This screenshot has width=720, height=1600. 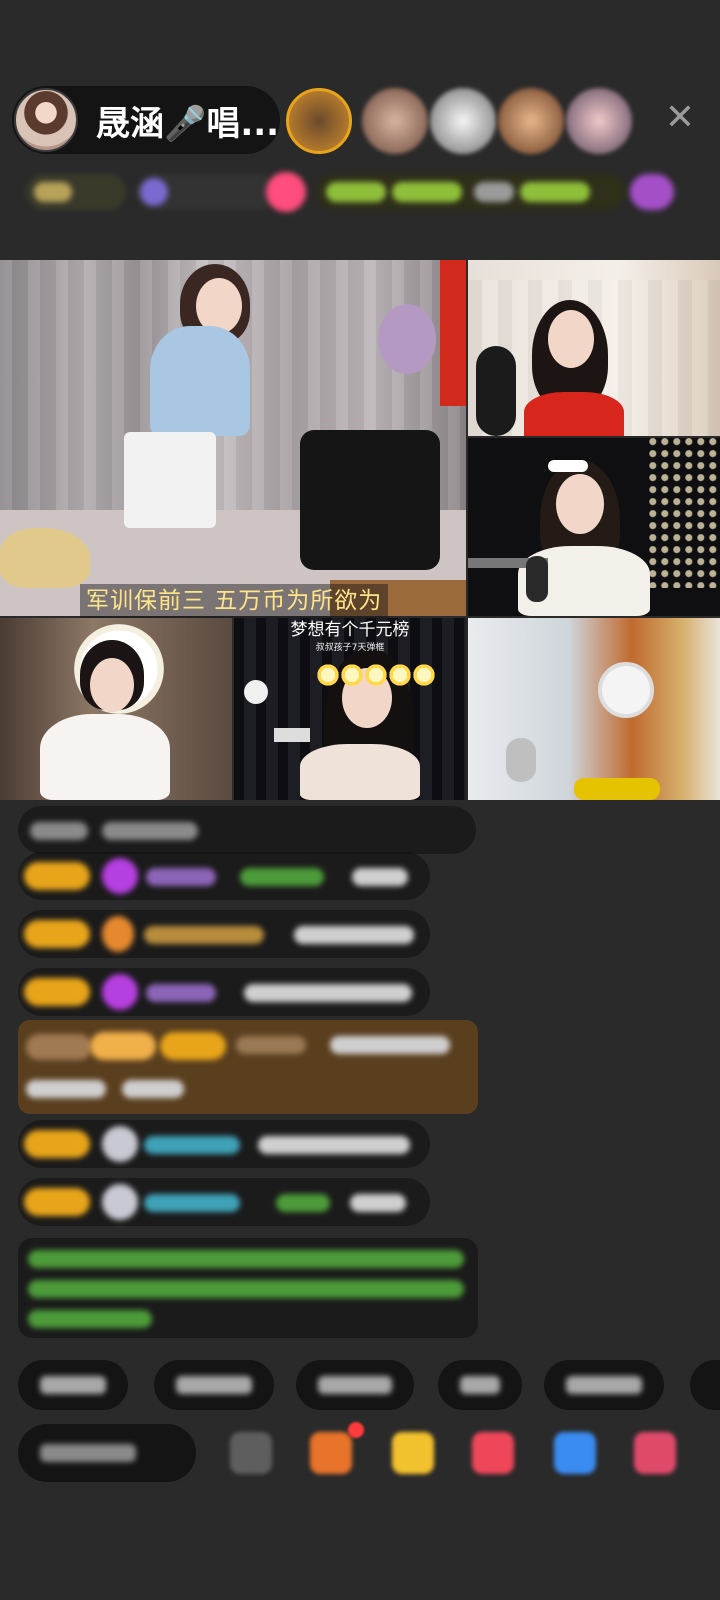 I want to click on host-avatar, so click(x=46, y=120).